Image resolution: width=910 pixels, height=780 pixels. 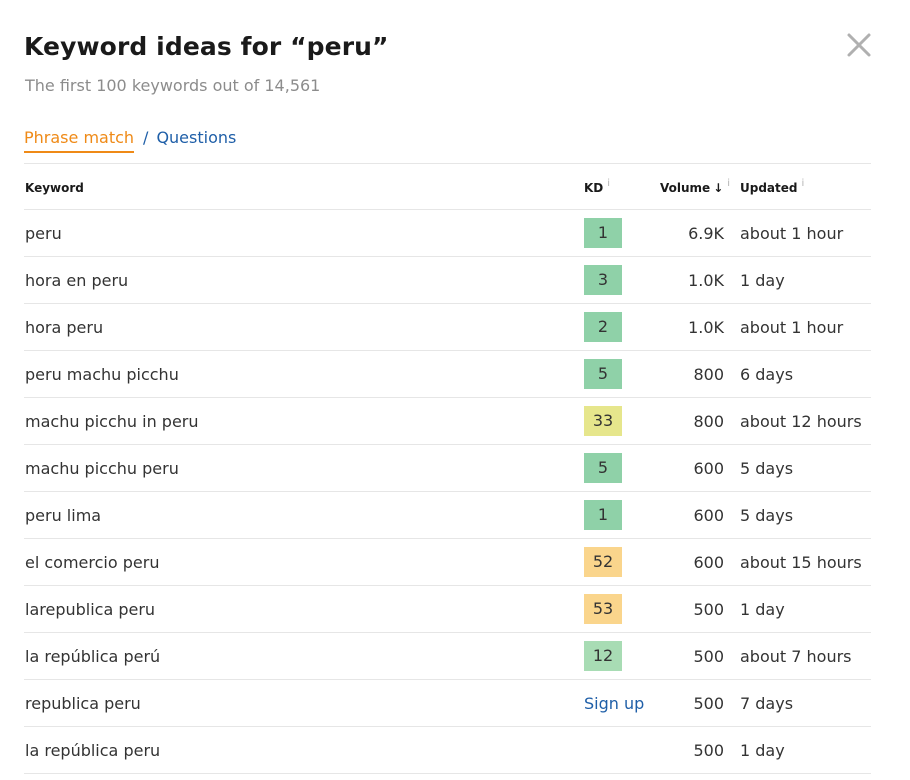 What do you see at coordinates (92, 656) in the screenshot?
I see `keyword-cell: la república perú` at bounding box center [92, 656].